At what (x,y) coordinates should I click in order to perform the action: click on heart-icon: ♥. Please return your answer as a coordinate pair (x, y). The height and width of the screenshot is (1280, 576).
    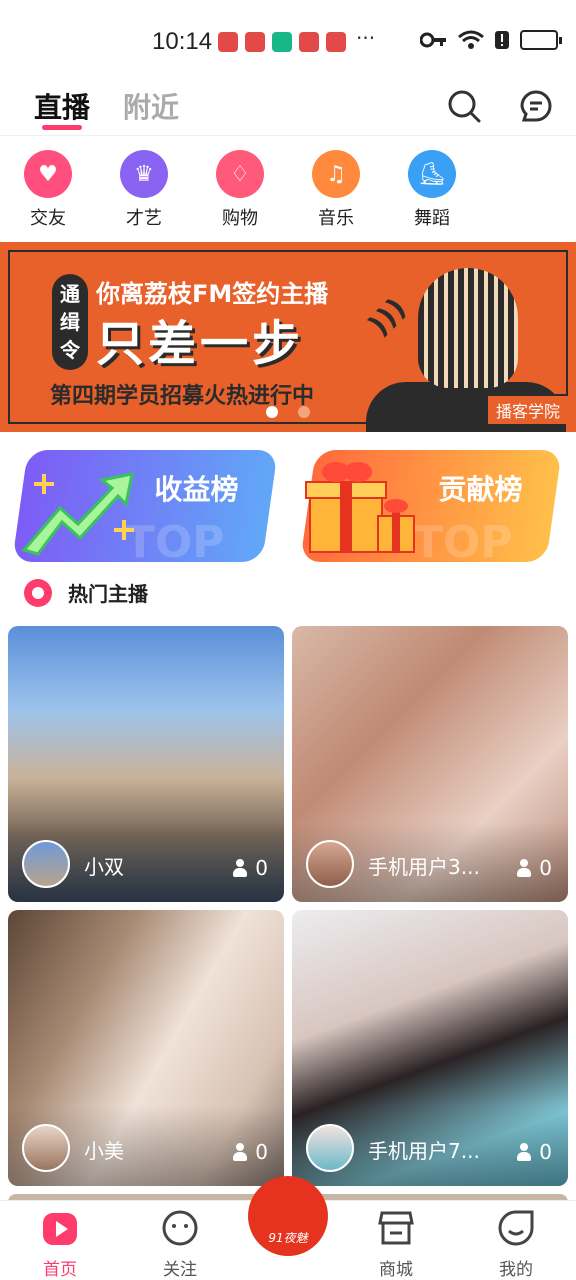
    Looking at the image, I should click on (48, 174).